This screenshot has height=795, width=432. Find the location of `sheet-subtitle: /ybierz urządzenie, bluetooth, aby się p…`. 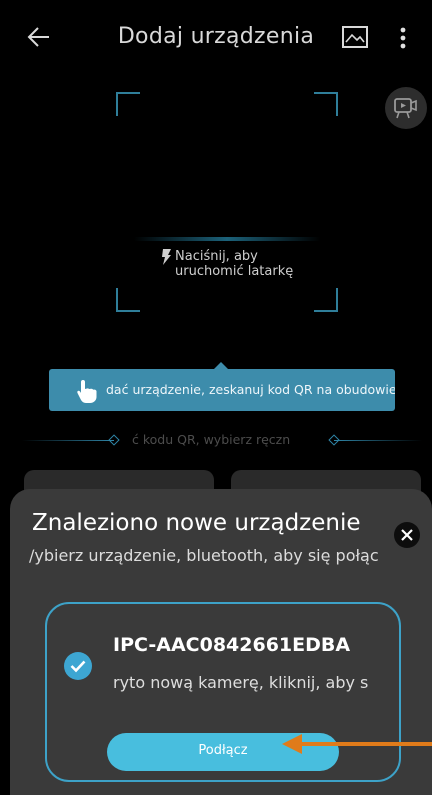

sheet-subtitle: /ybierz urządzenie, bluetooth, aby się p… is located at coordinates (204, 555).